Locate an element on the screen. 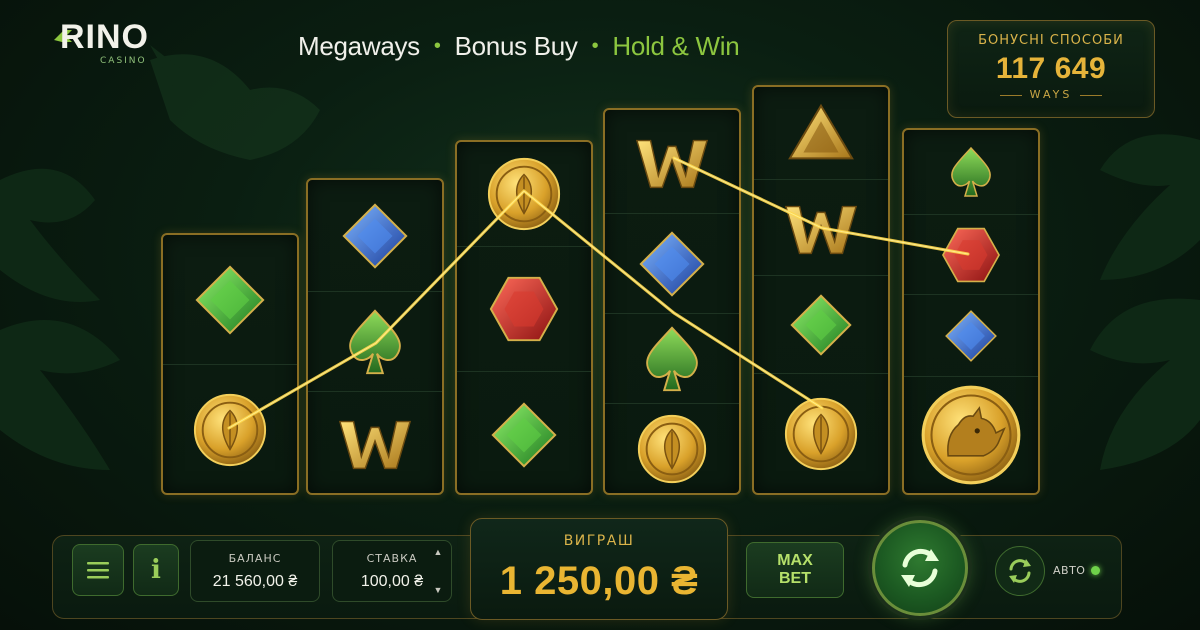 Image resolution: width=1200 pixels, height=630 pixels. info-icon: i is located at coordinates (156, 570).